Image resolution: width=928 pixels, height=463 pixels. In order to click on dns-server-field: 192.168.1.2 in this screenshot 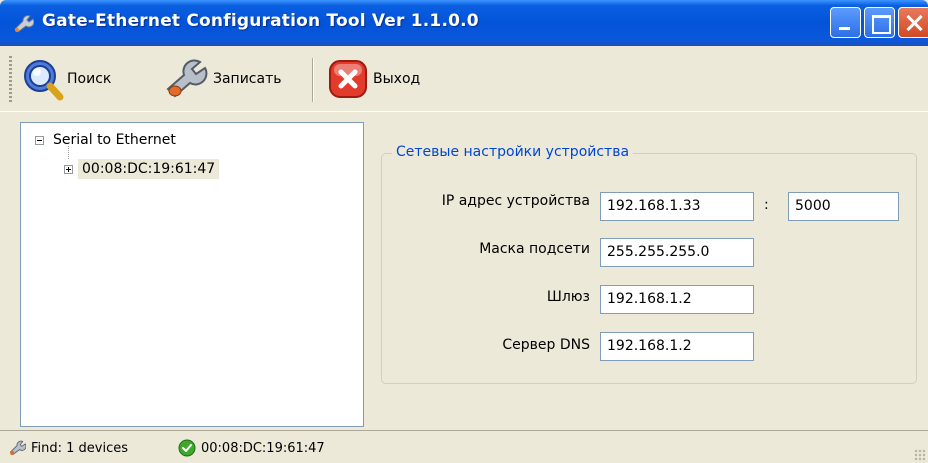, I will do `click(677, 346)`.